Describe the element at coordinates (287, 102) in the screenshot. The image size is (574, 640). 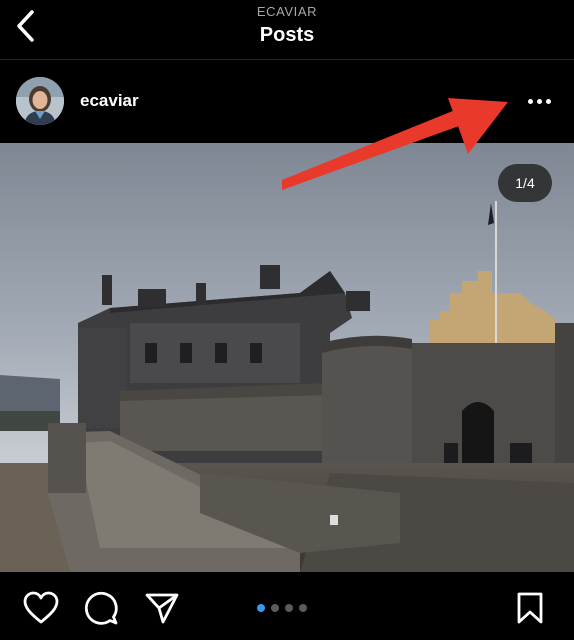
I see `post-header: ecaviar` at that location.